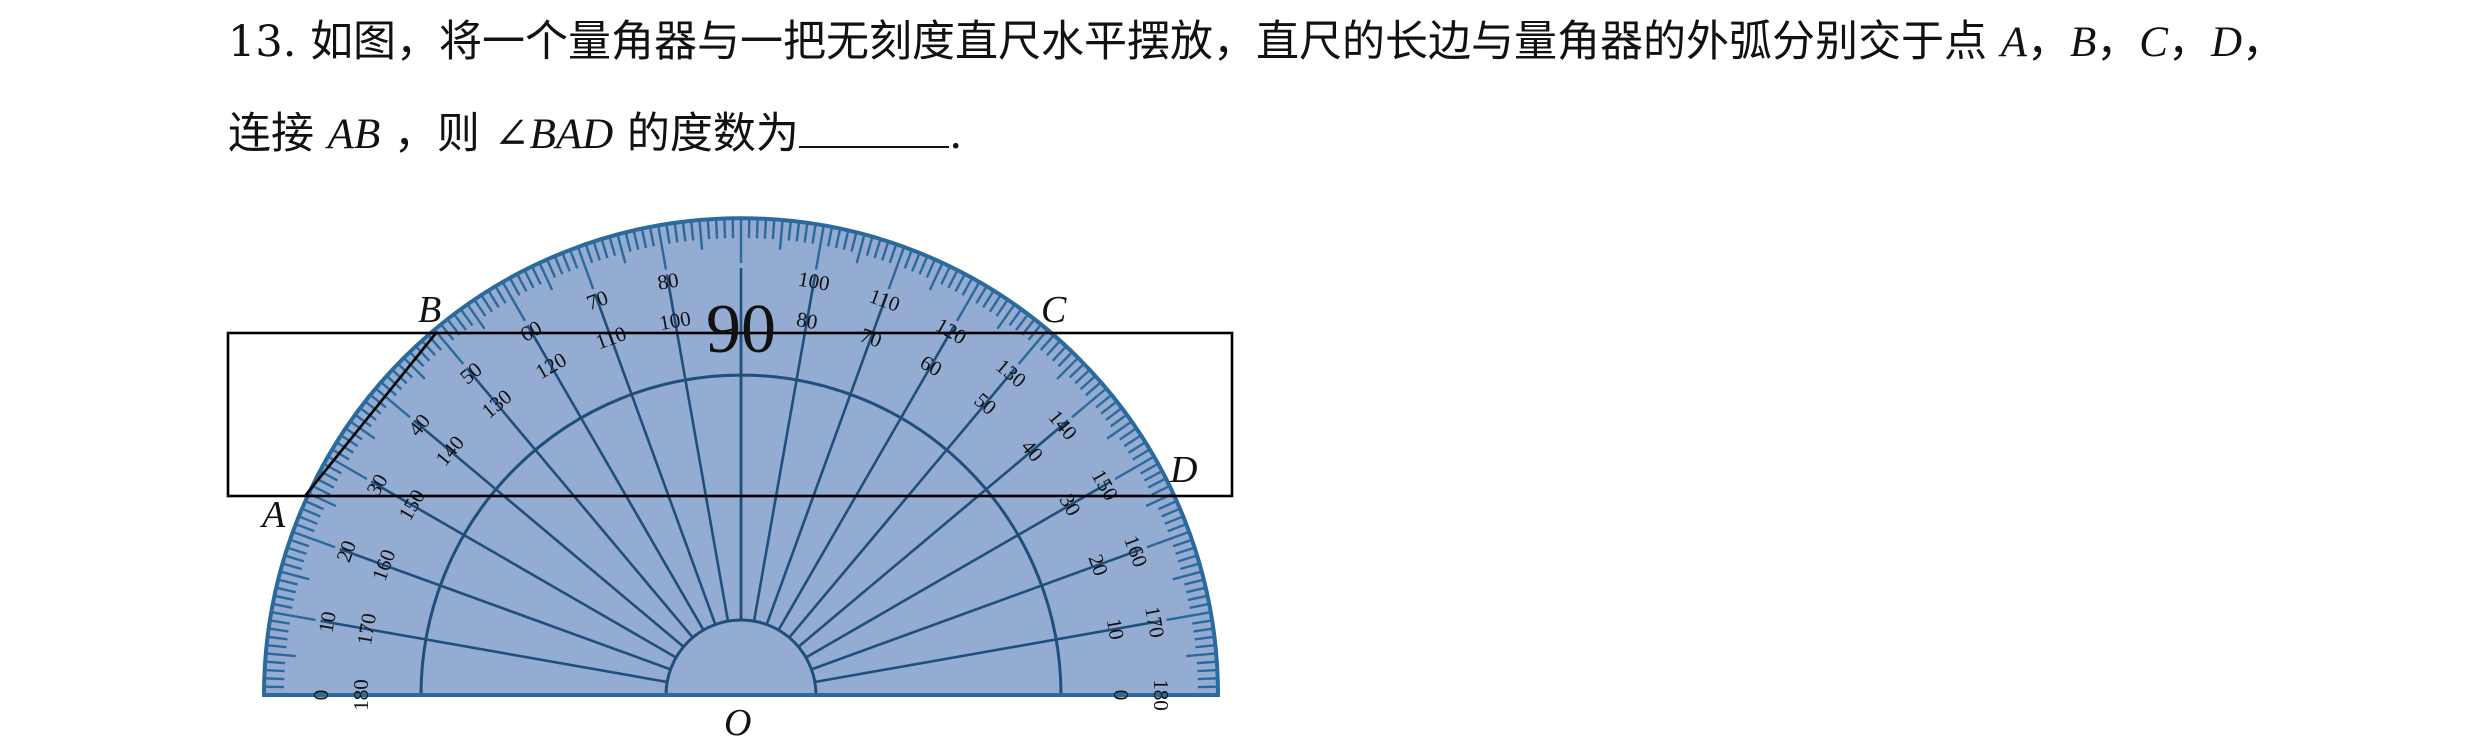 The image size is (2480, 750). Describe the element at coordinates (1161, 695) in the screenshot. I see `scale-label-outer: 180` at that location.